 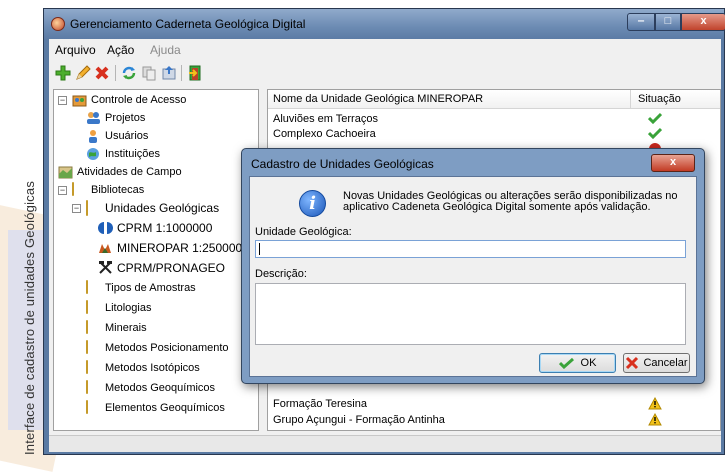 What do you see at coordinates (180, 248) in the screenshot?
I see `tree-label: MINEROPAR 1:250000` at bounding box center [180, 248].